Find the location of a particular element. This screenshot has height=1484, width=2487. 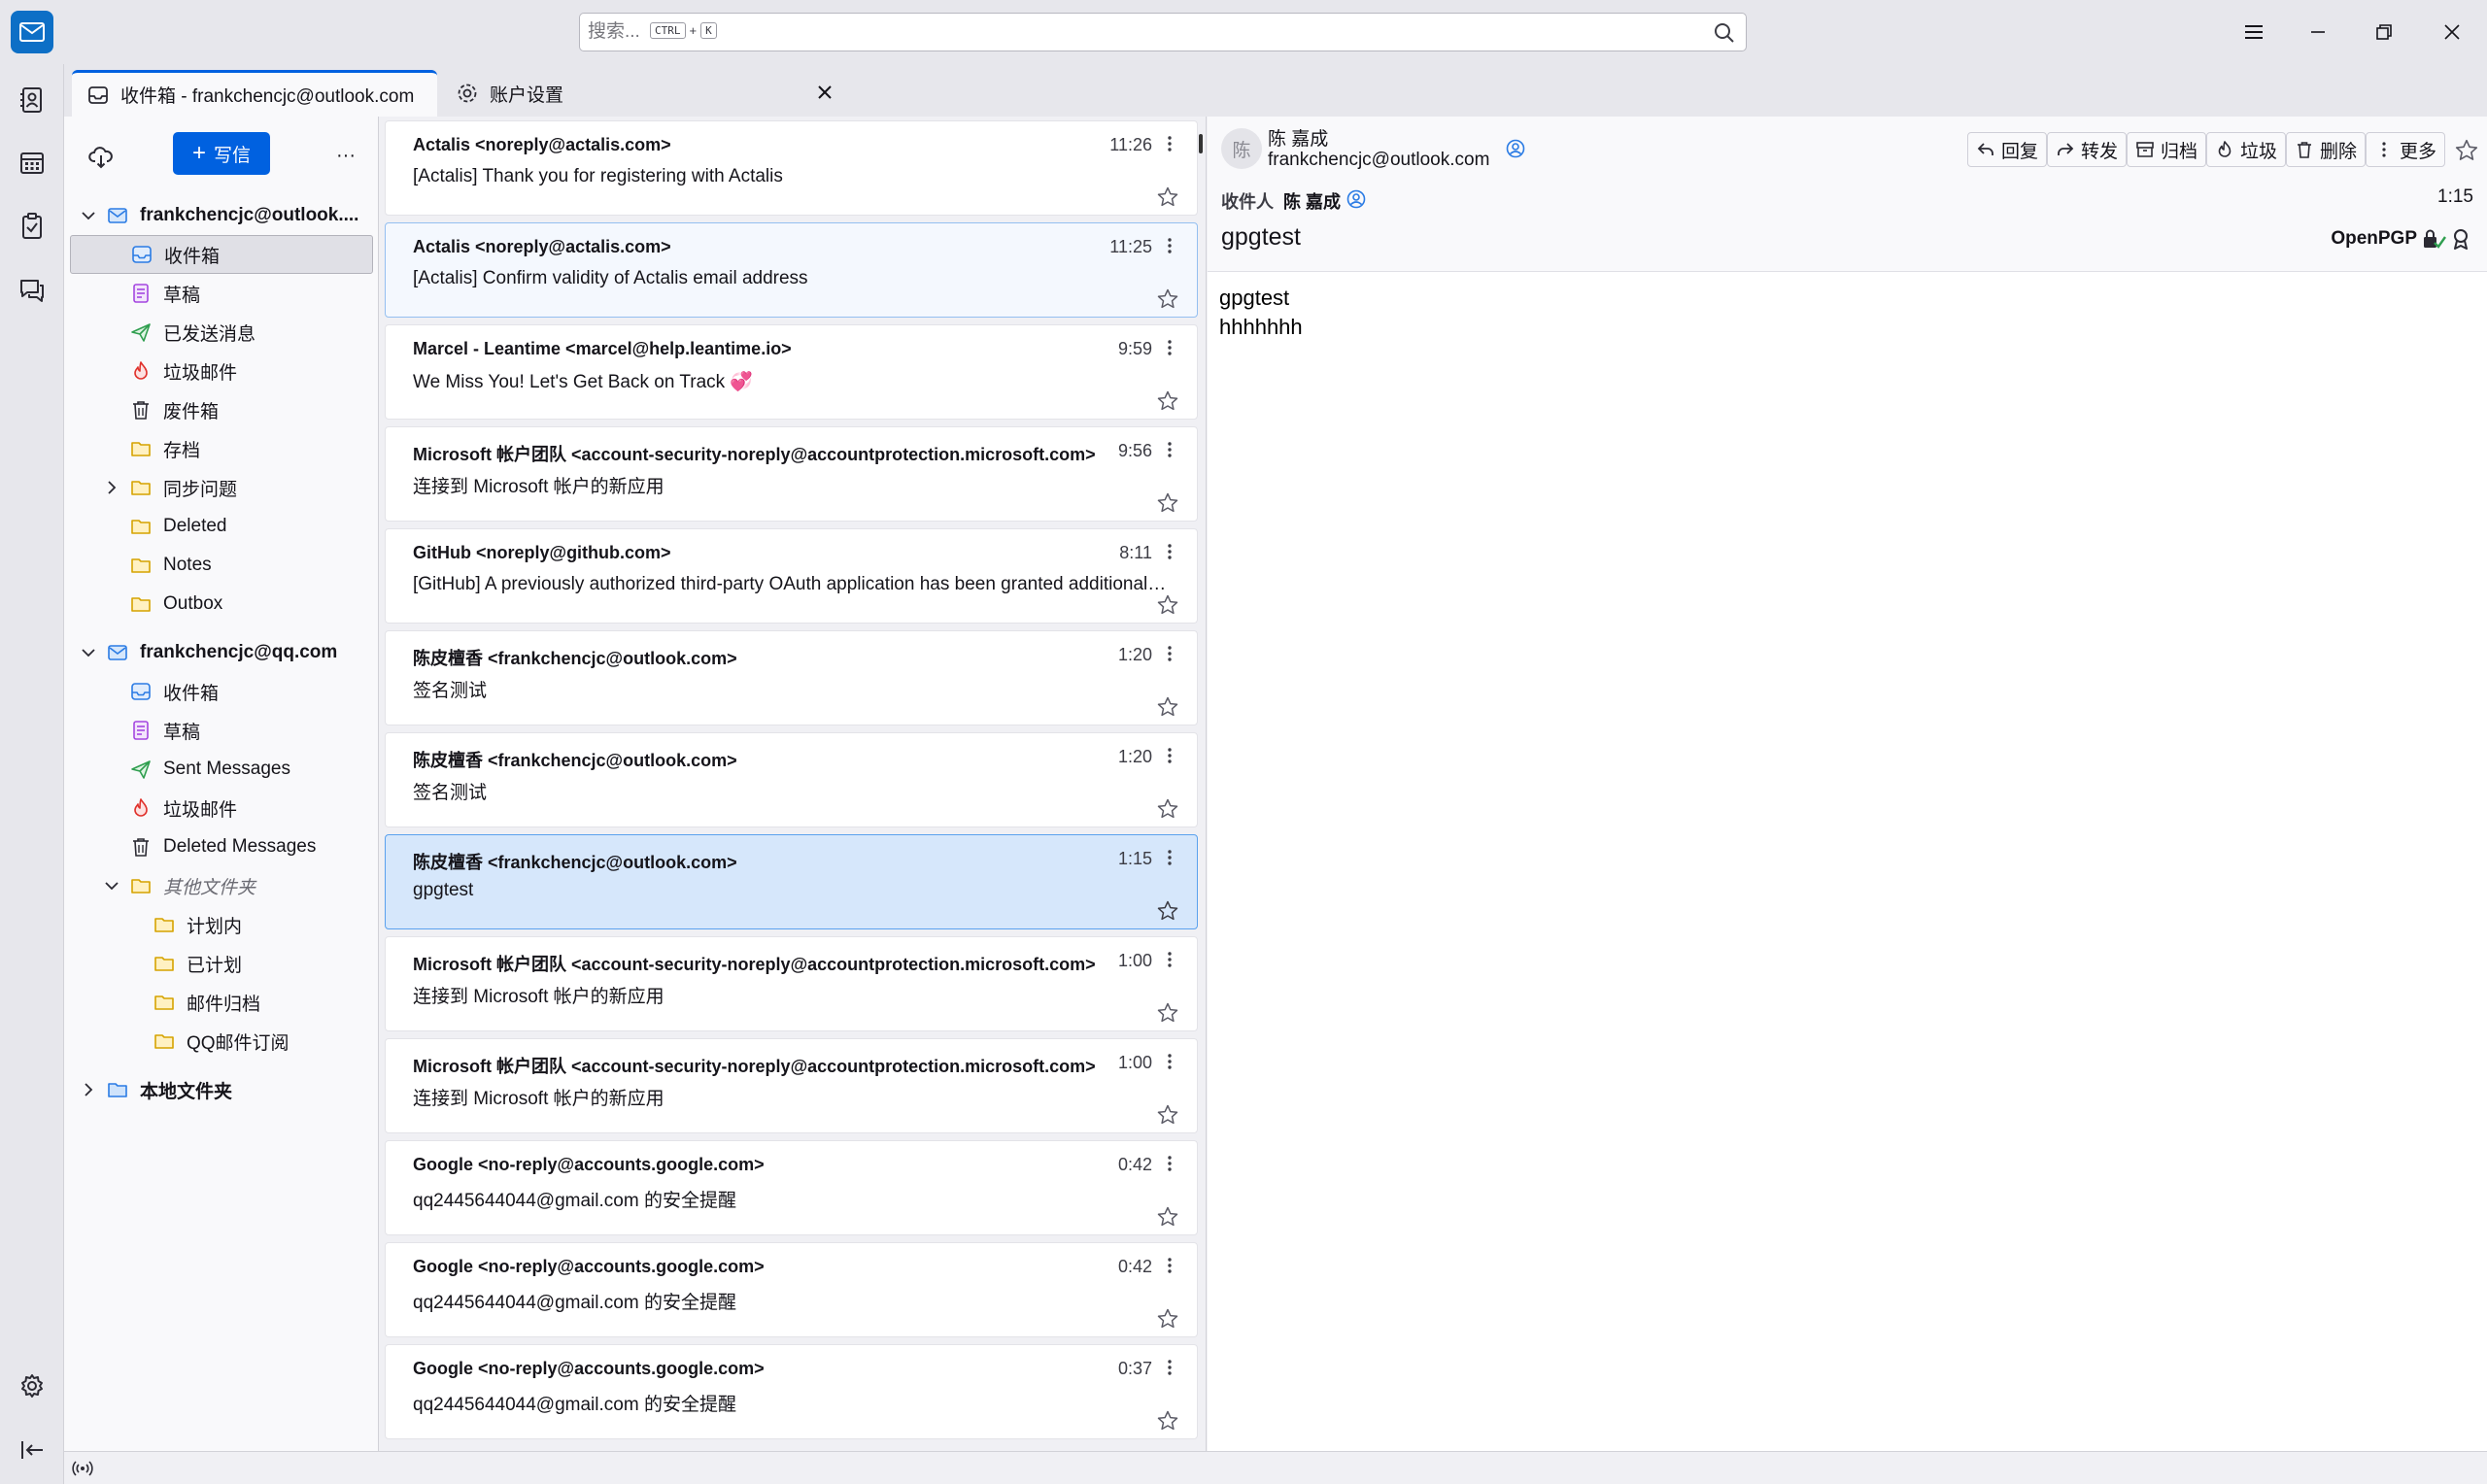

search-icon is located at coordinates (1724, 33).